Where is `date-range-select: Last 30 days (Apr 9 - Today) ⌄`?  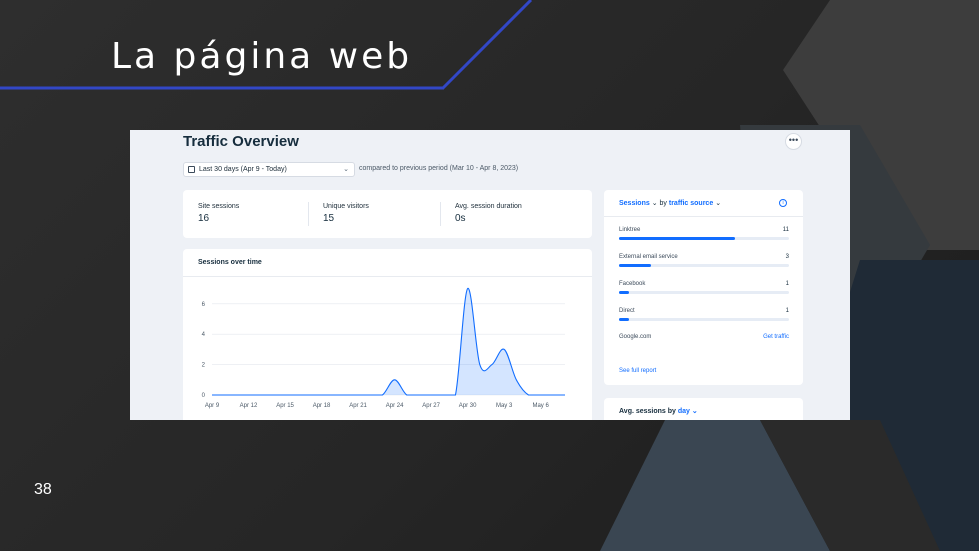
date-range-select: Last 30 days (Apr 9 - Today) ⌄ is located at coordinates (269, 169).